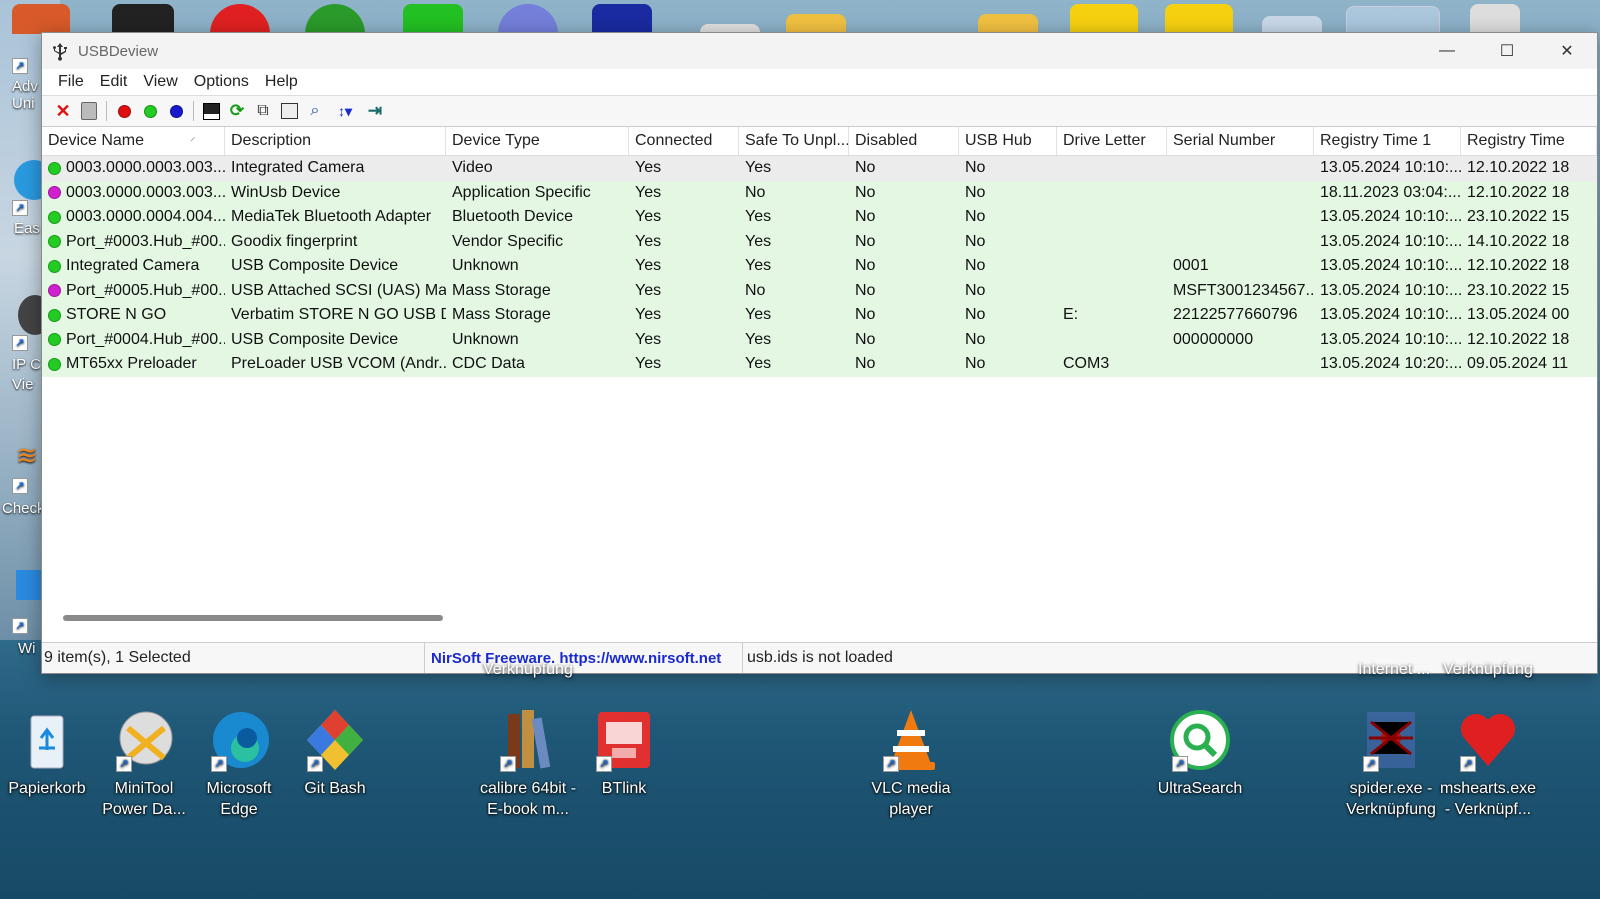 This screenshot has width=1600, height=899. What do you see at coordinates (1376, 140) in the screenshot?
I see `column-header-label: Registry Time 1` at bounding box center [1376, 140].